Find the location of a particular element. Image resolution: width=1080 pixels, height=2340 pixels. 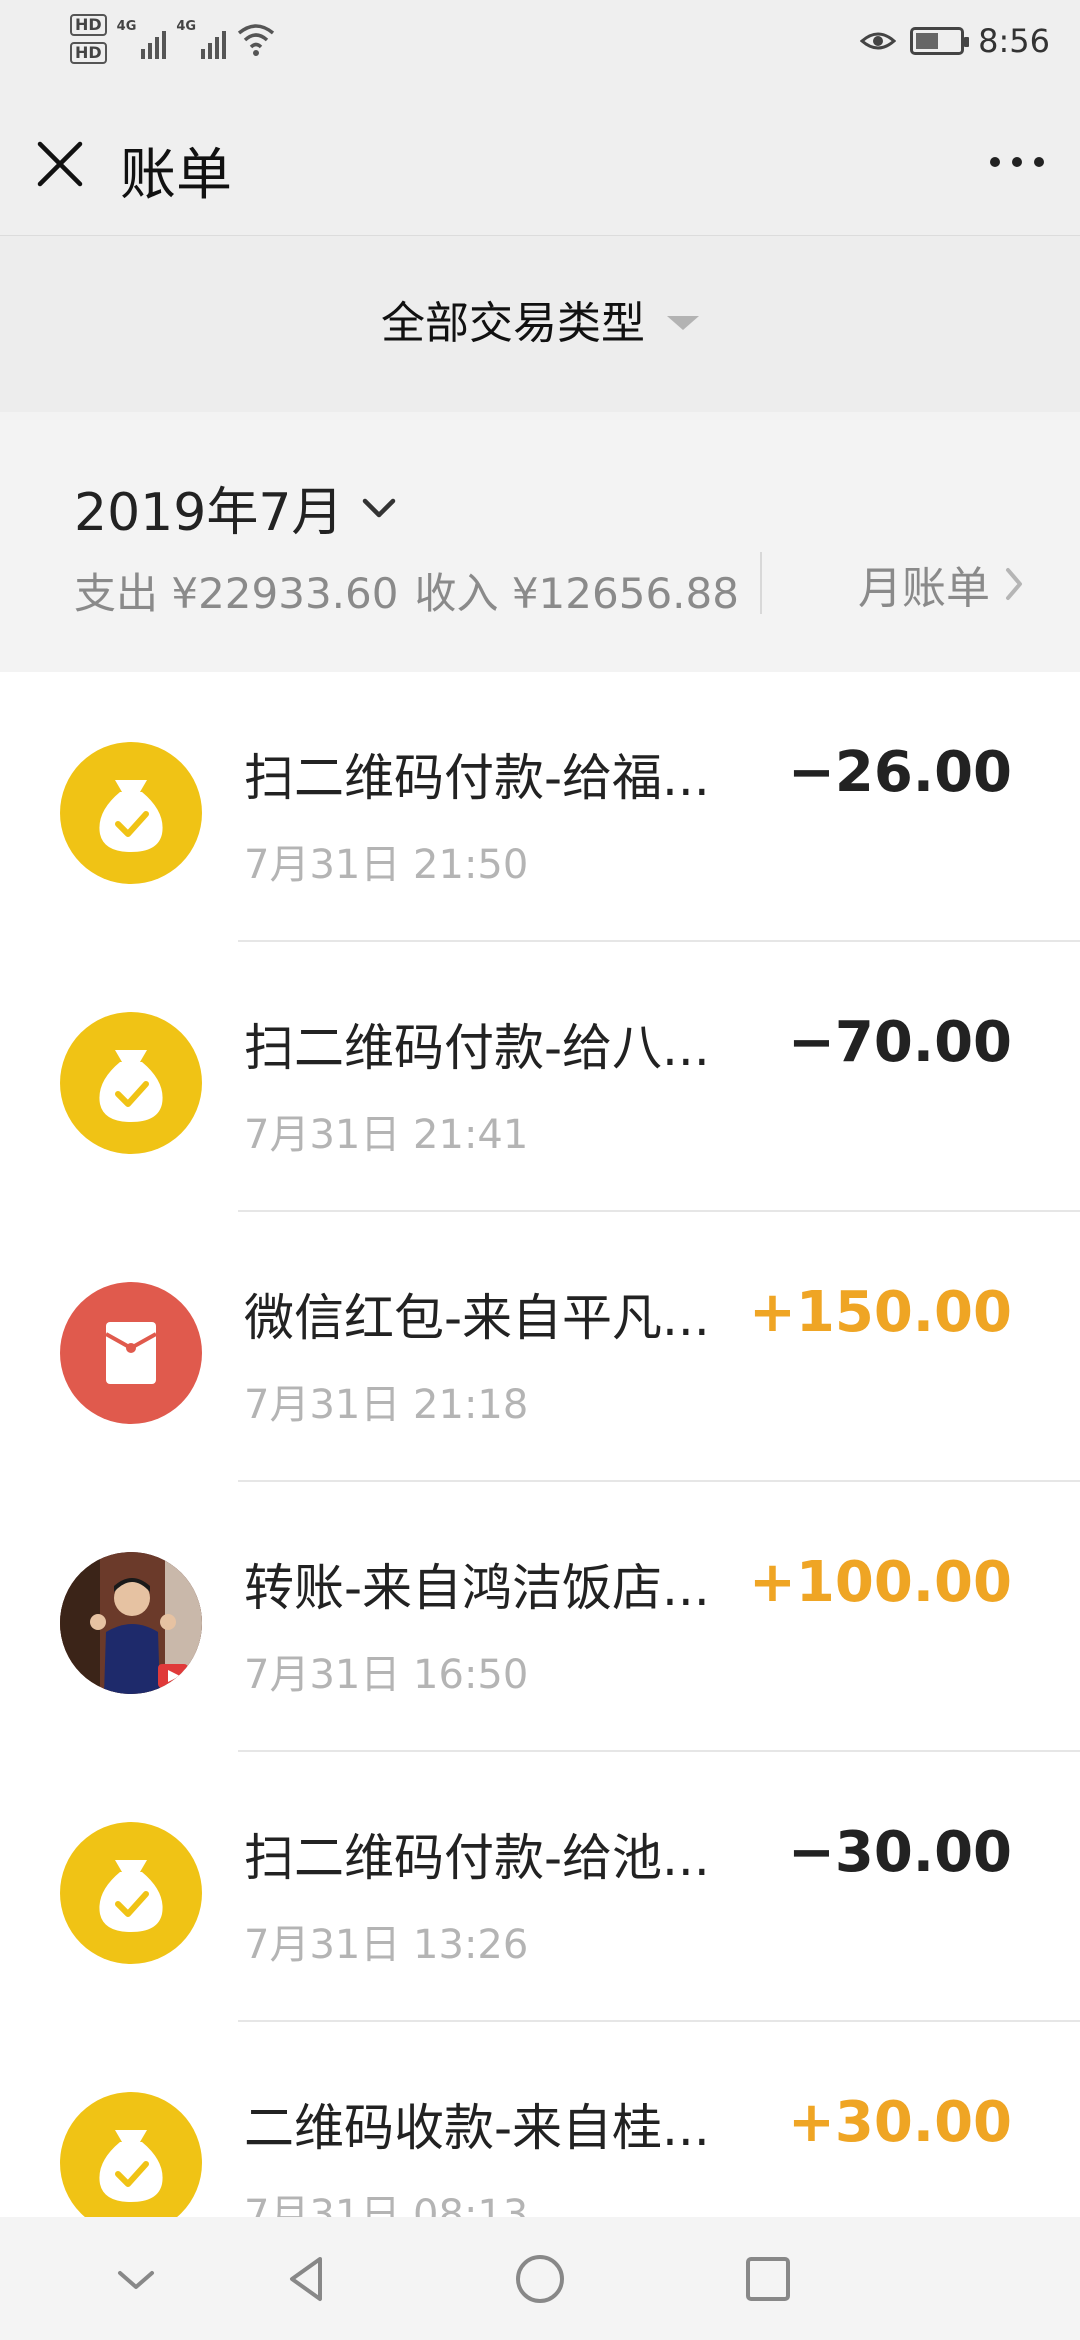

signal-sim1-icon: 4G is located at coordinates (142, 39).